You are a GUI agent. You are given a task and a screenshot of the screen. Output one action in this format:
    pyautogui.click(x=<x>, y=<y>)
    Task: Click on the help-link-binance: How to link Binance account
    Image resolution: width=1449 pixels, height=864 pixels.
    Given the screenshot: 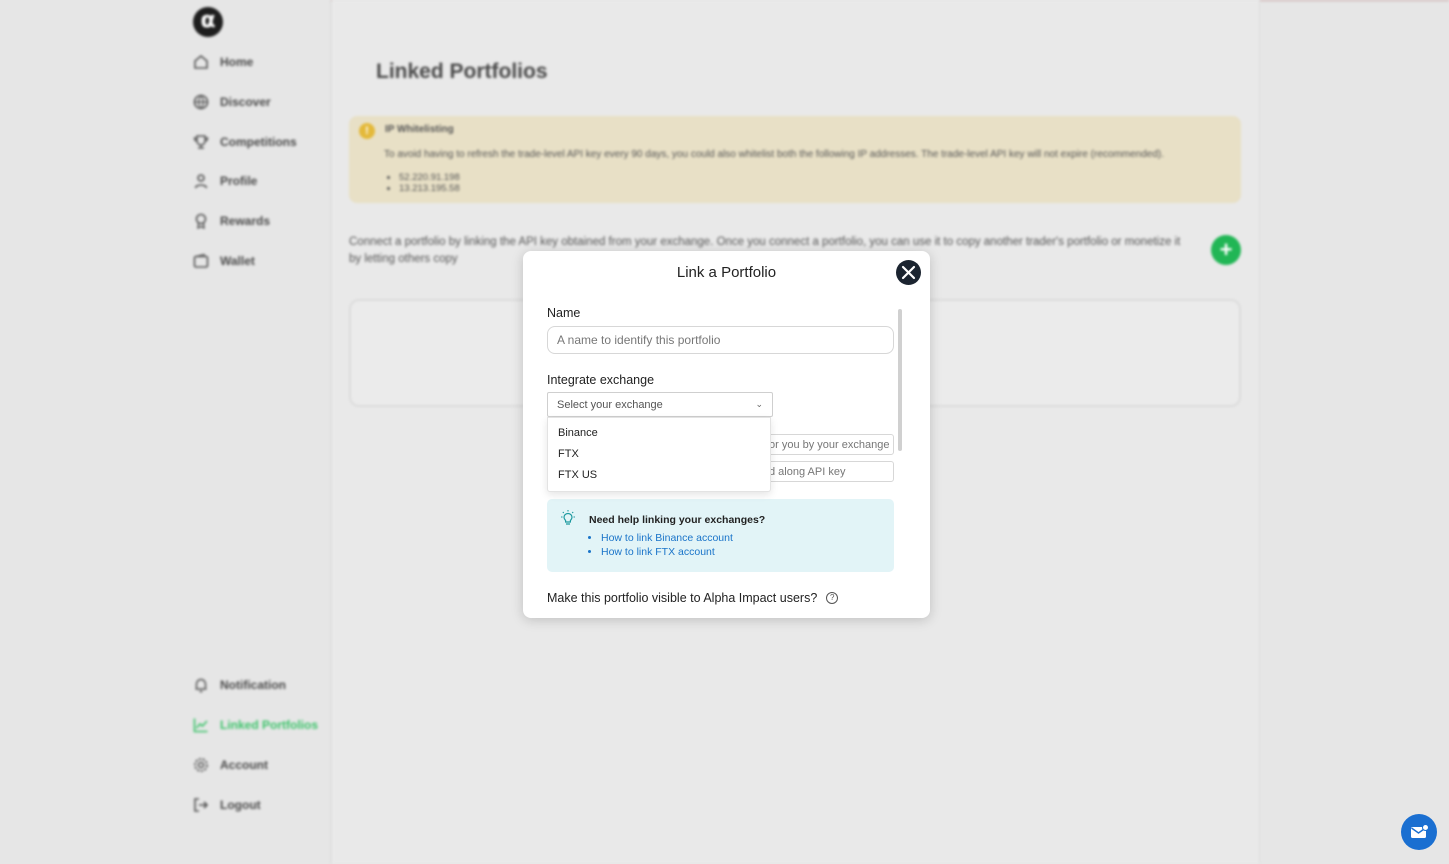 What is the action you would take?
    pyautogui.click(x=667, y=538)
    